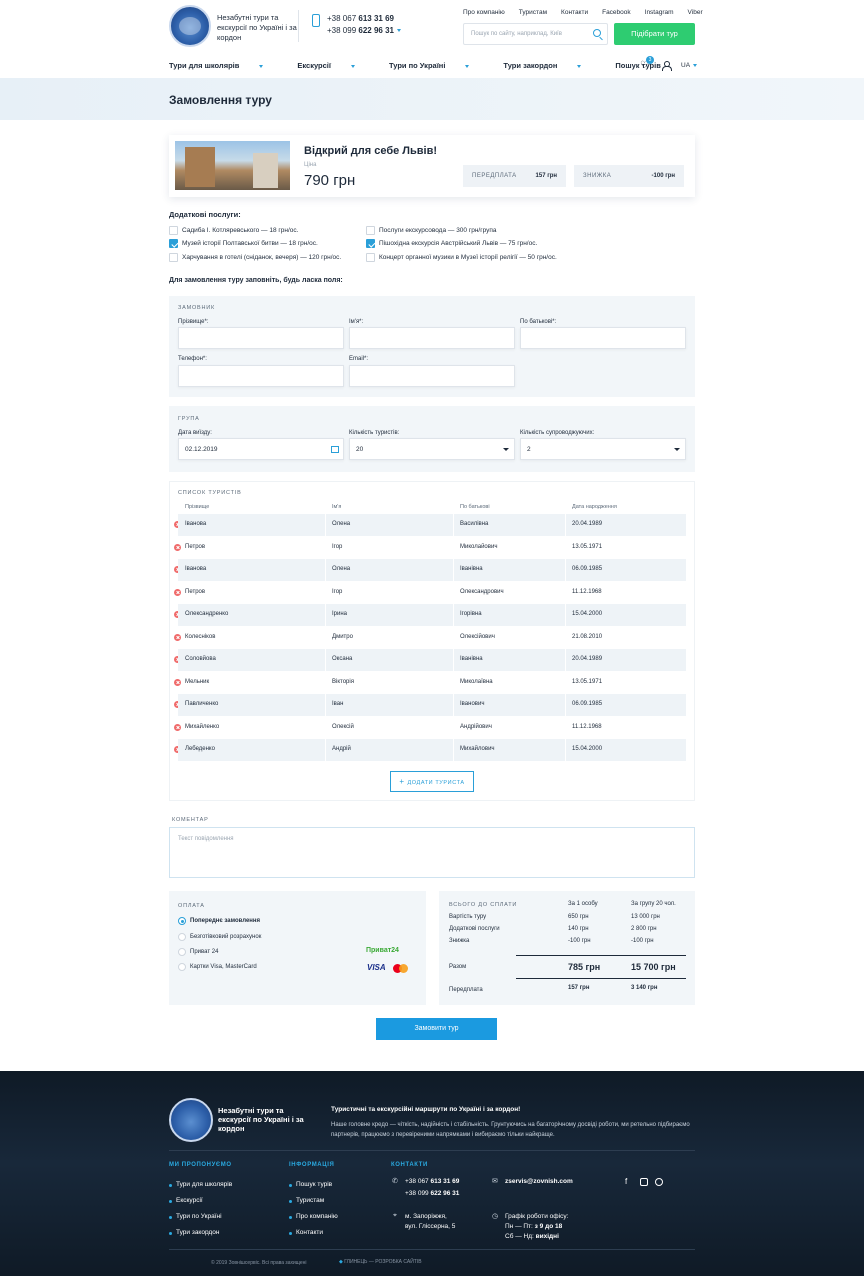 The height and width of the screenshot is (1276, 864). I want to click on footer-phone-1: +38 067 613 31 69, so click(432, 1182).